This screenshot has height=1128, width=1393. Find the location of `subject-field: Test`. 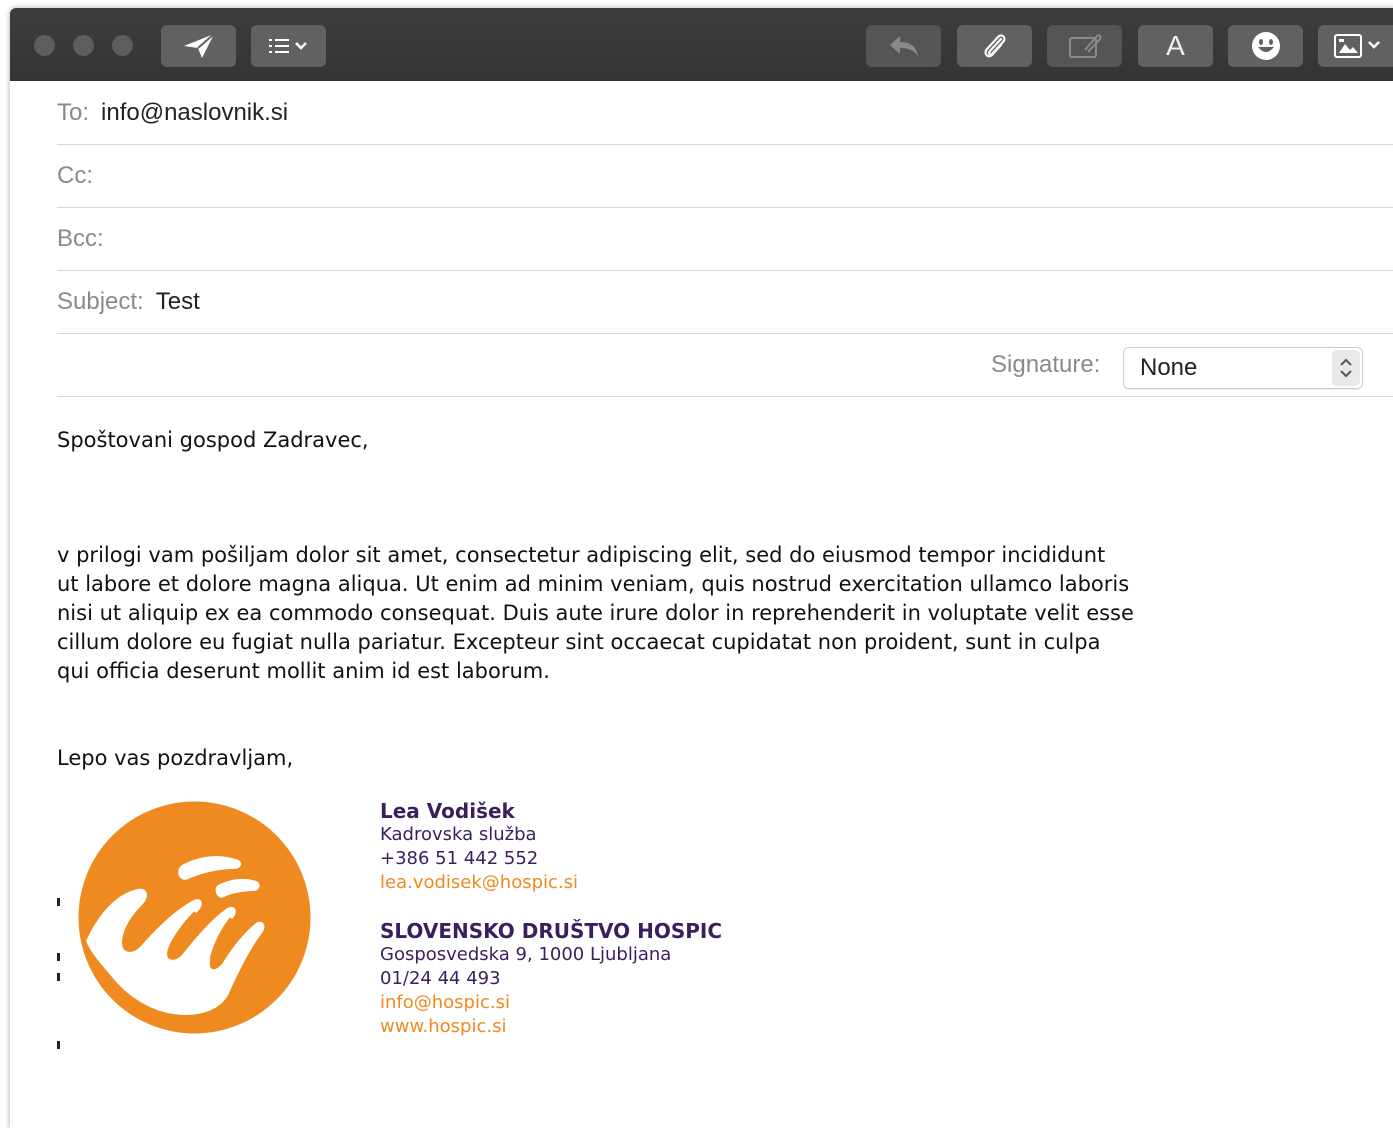

subject-field: Test is located at coordinates (178, 302).